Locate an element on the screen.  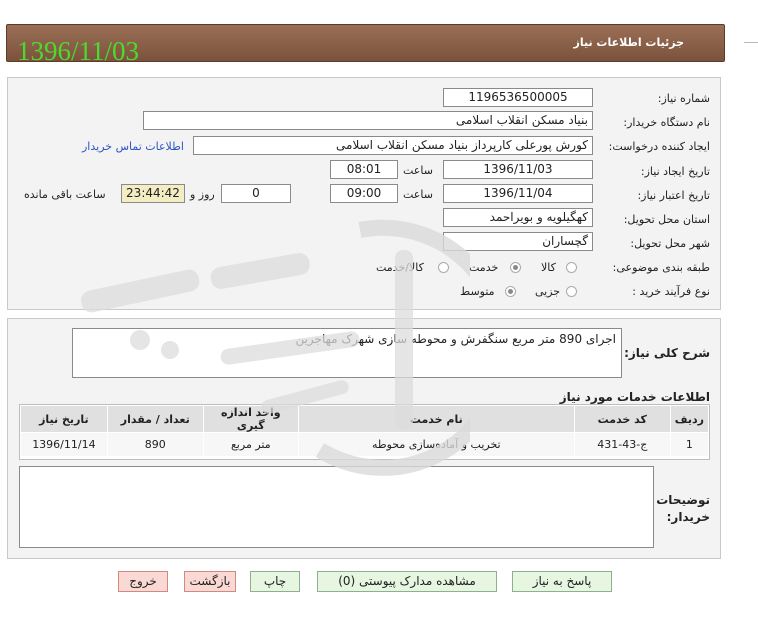
print-button: چاپ is located at coordinates (275, 581).